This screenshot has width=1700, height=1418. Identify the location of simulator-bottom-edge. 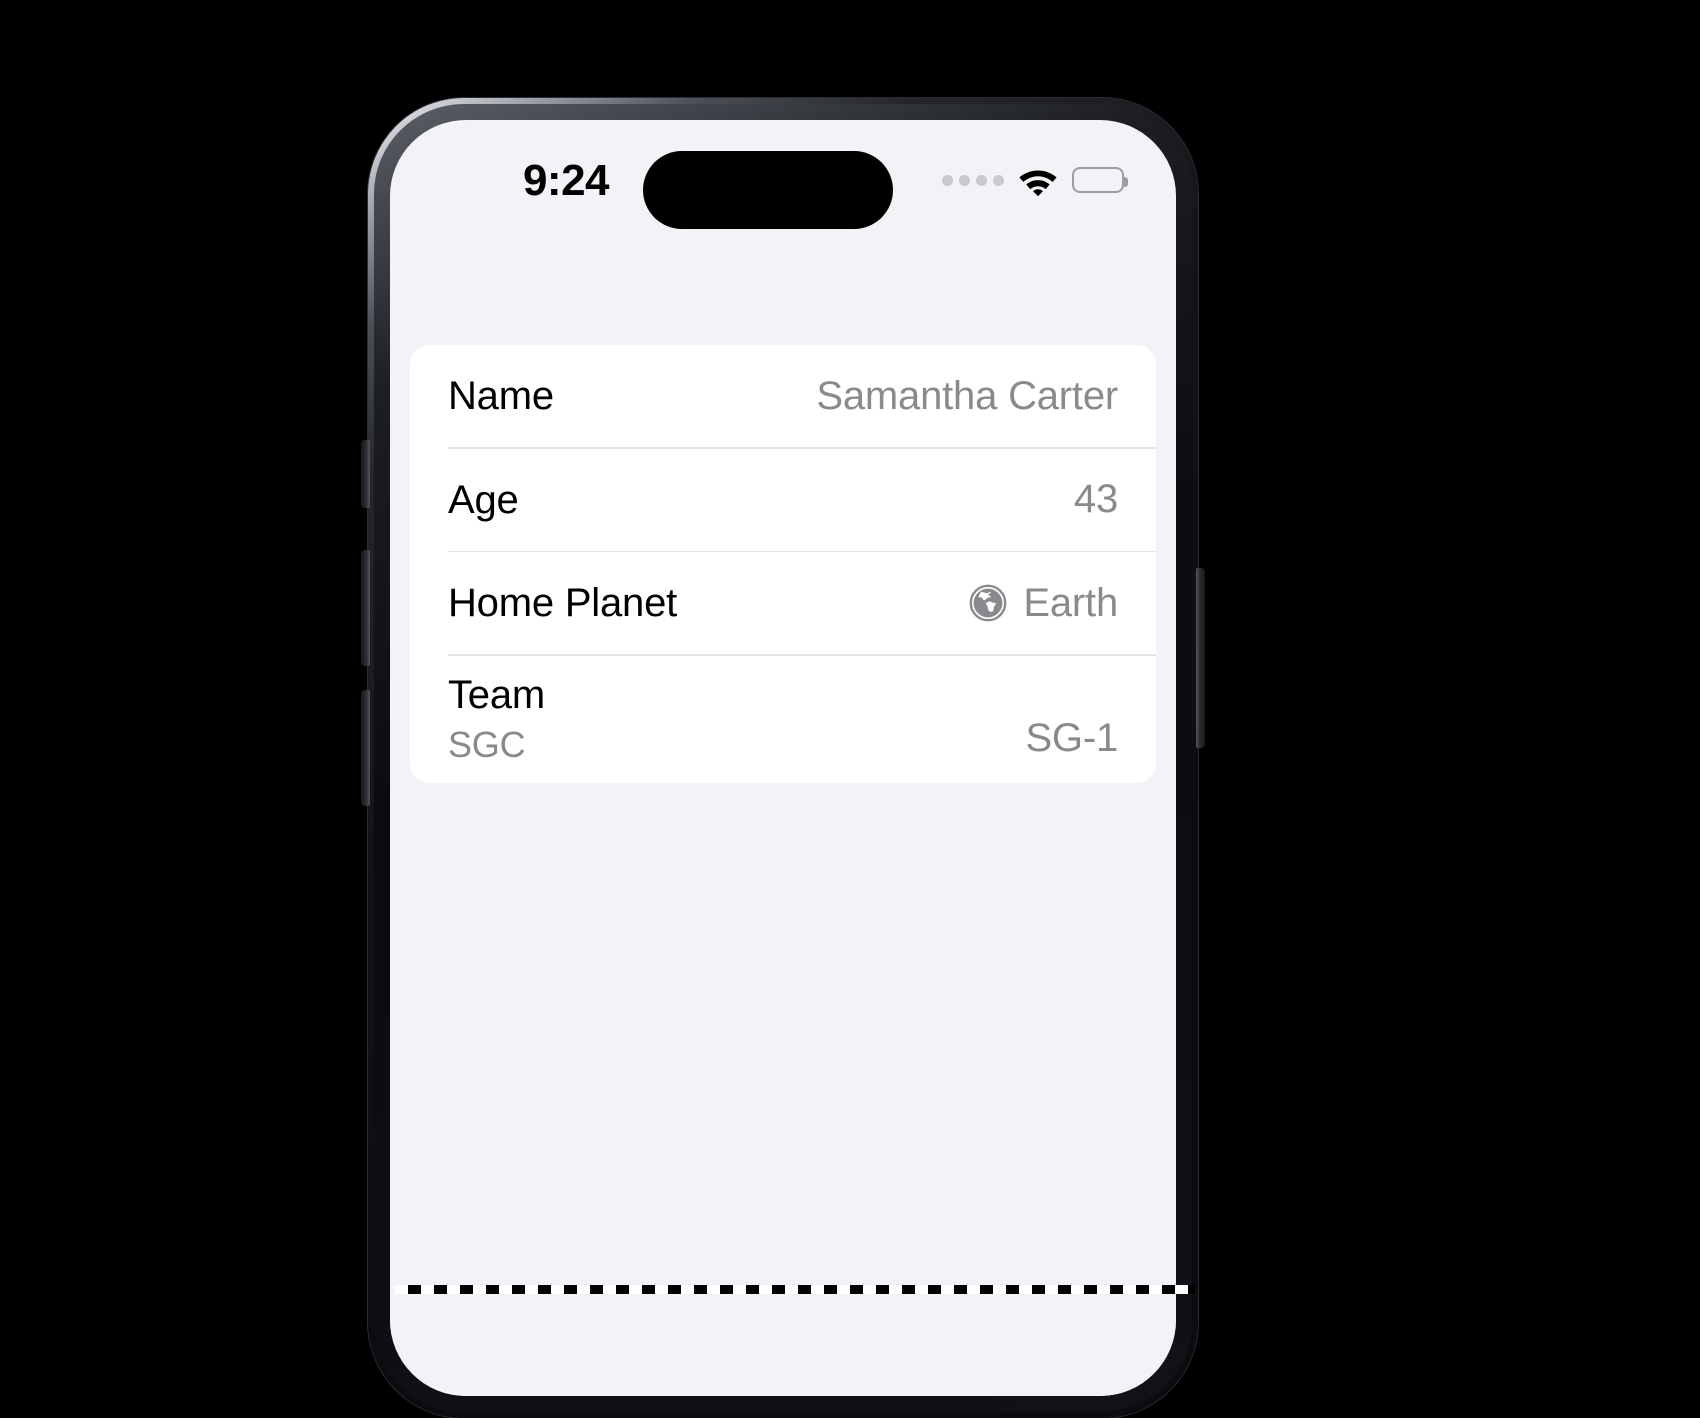
(795, 1289).